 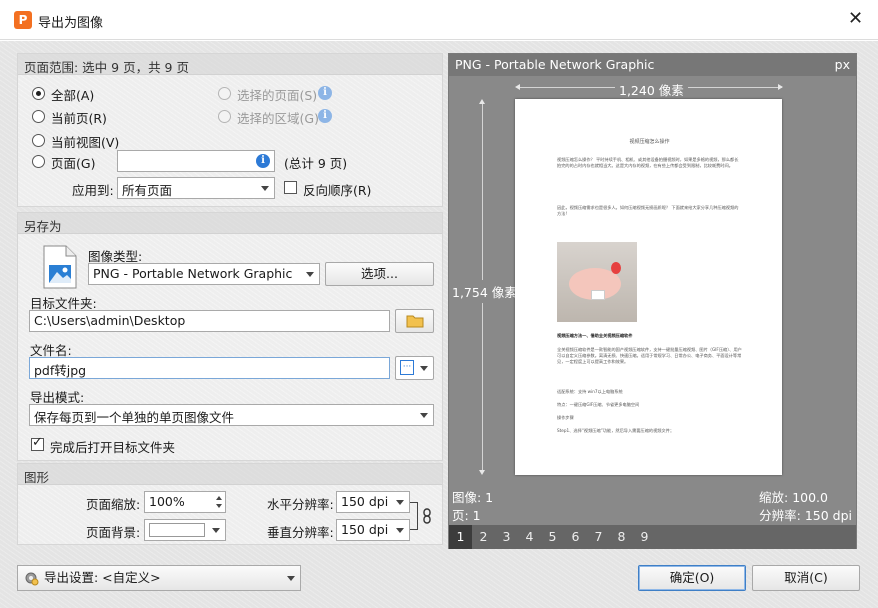 I want to click on page-tab-9: 9, so click(x=644, y=537).